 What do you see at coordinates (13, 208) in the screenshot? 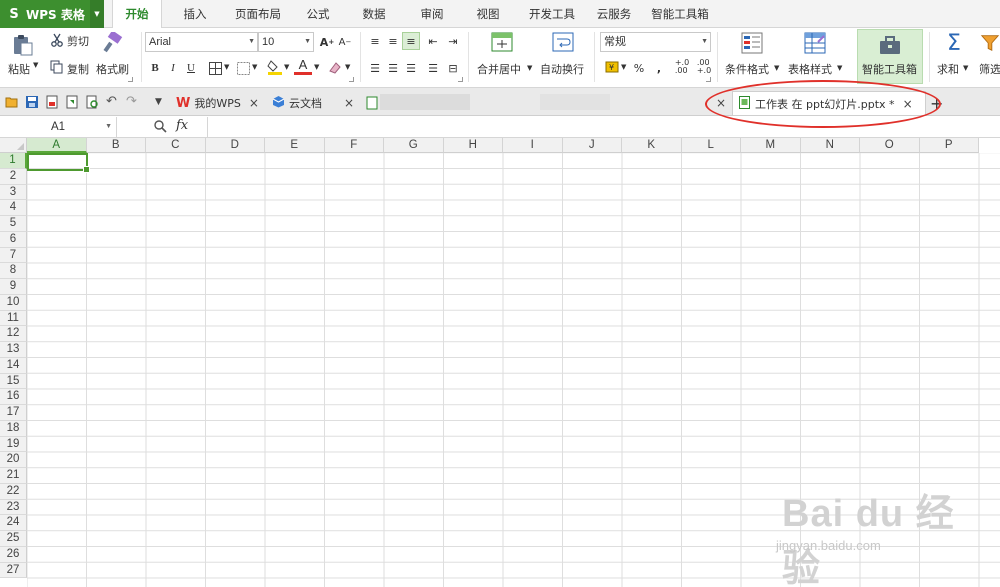
I see `row-header-4: 4` at bounding box center [13, 208].